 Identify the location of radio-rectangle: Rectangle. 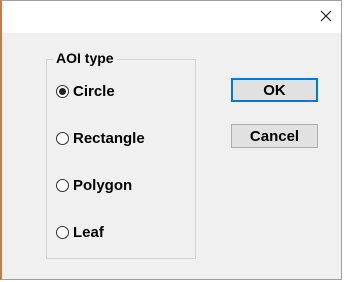
(100, 138).